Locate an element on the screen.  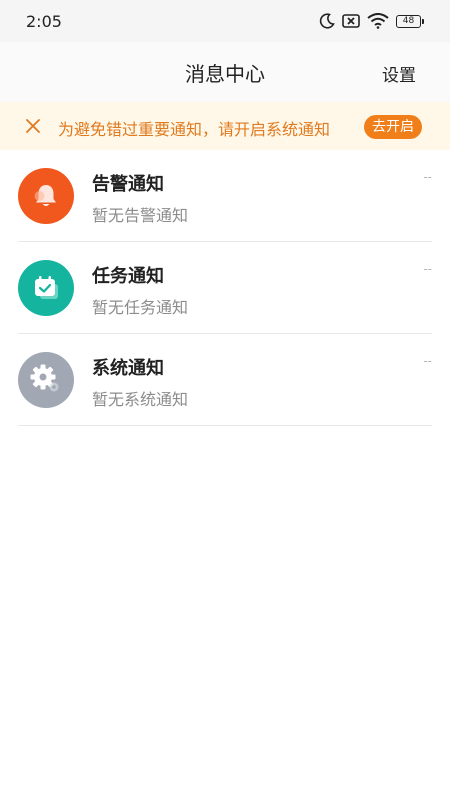
gear-icon is located at coordinates (46, 380).